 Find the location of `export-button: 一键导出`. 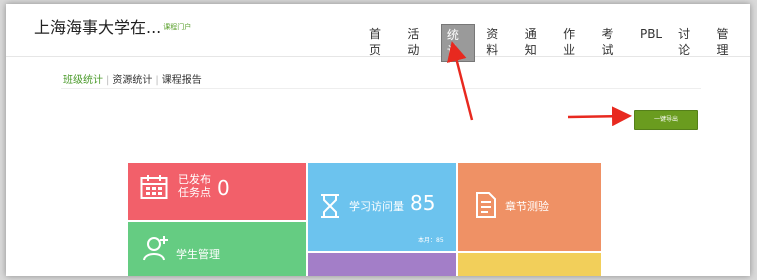

export-button: 一键导出 is located at coordinates (666, 120).